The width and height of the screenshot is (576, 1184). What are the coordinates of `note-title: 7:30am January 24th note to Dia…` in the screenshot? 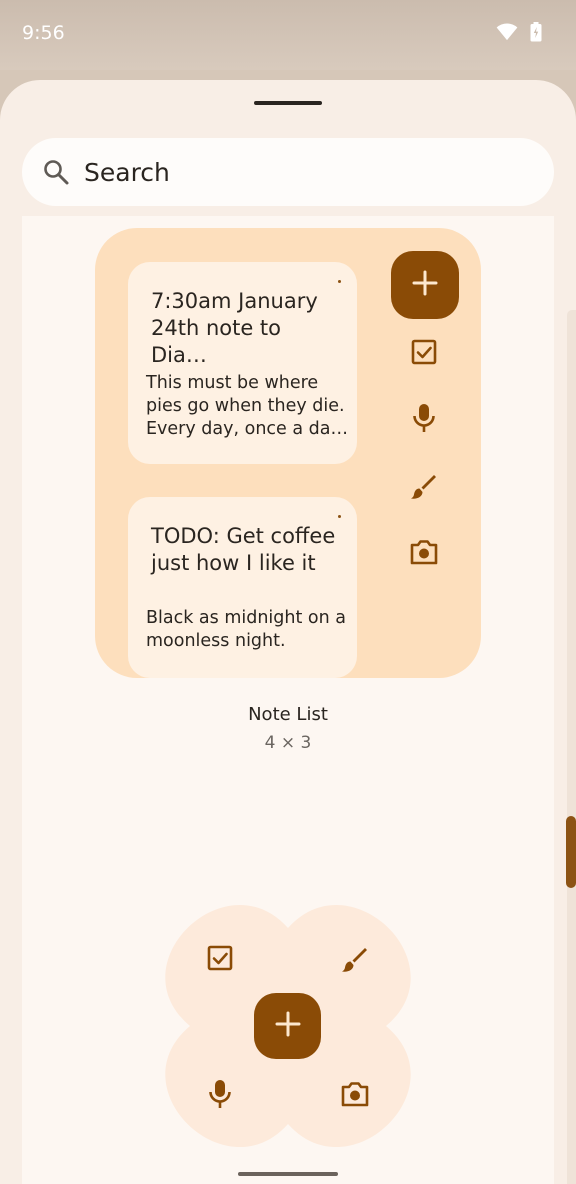 It's located at (234, 328).